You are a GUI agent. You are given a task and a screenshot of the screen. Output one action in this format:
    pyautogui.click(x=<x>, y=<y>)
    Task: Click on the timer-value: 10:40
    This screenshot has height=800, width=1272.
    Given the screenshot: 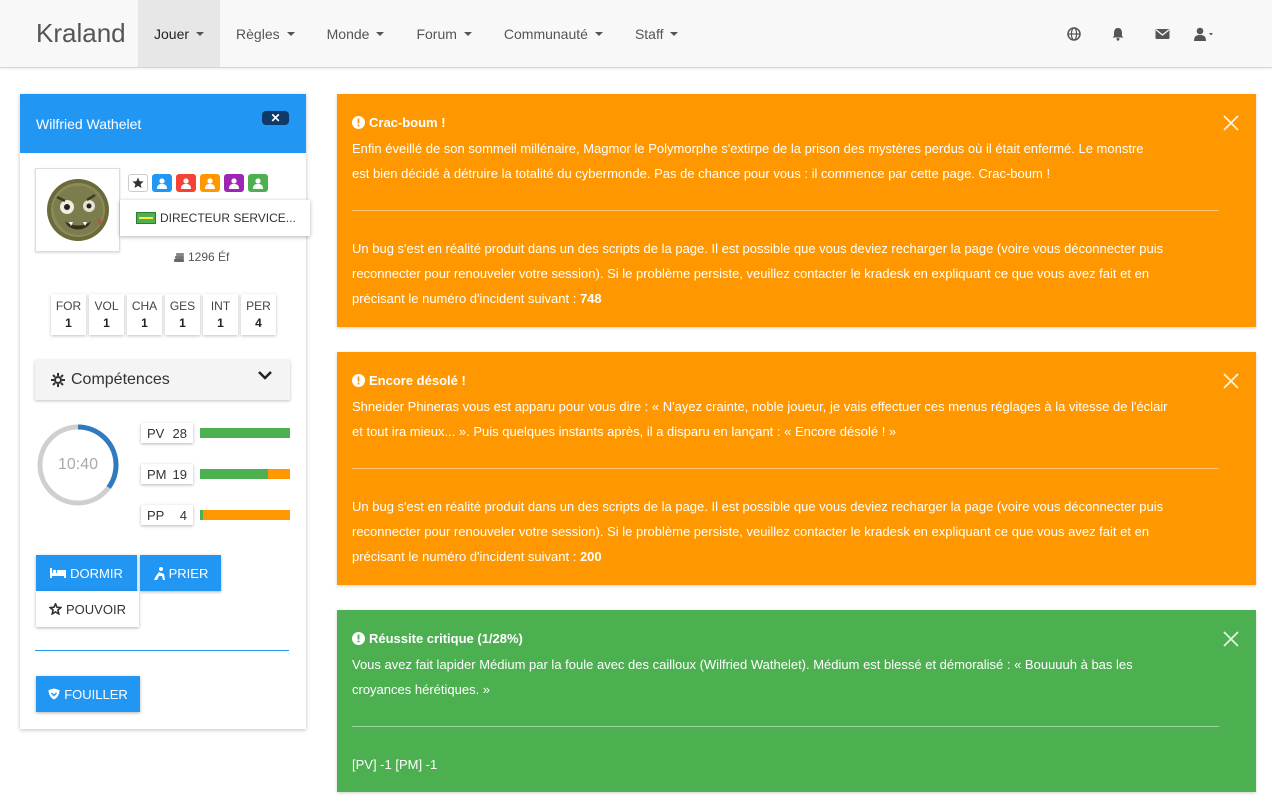 What is the action you would take?
    pyautogui.click(x=78, y=464)
    